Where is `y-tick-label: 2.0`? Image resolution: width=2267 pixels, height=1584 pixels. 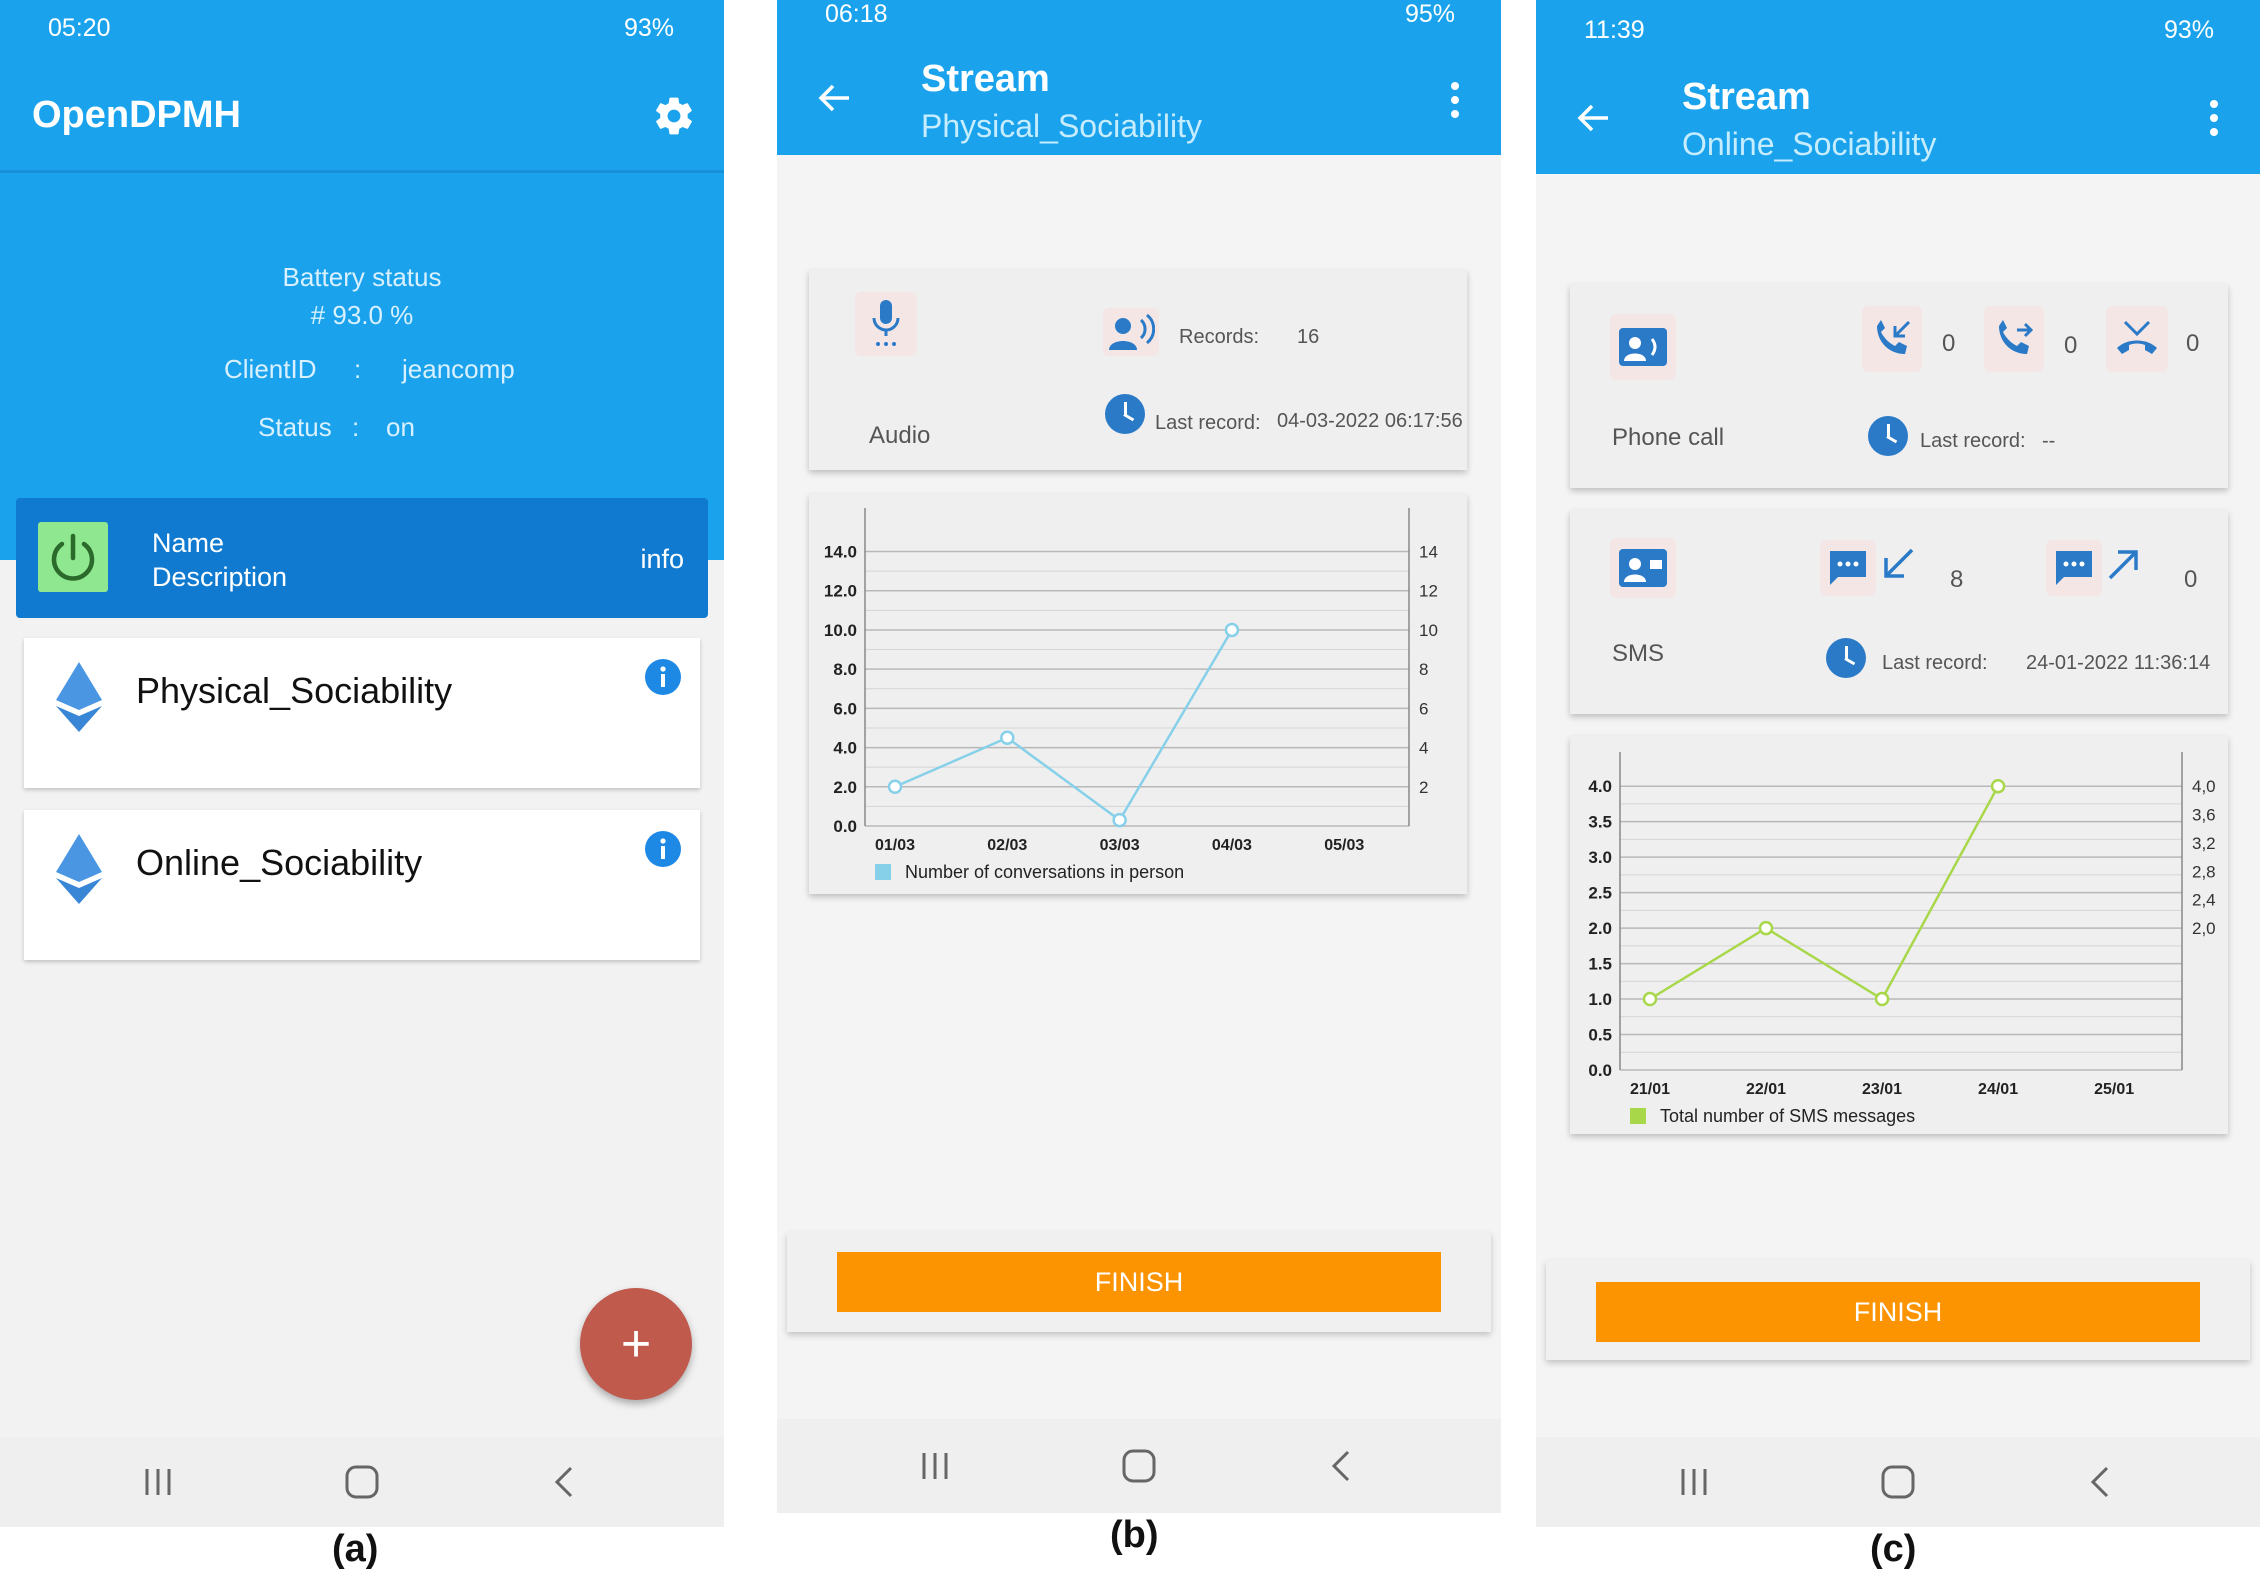
y-tick-label: 2.0 is located at coordinates (1600, 928).